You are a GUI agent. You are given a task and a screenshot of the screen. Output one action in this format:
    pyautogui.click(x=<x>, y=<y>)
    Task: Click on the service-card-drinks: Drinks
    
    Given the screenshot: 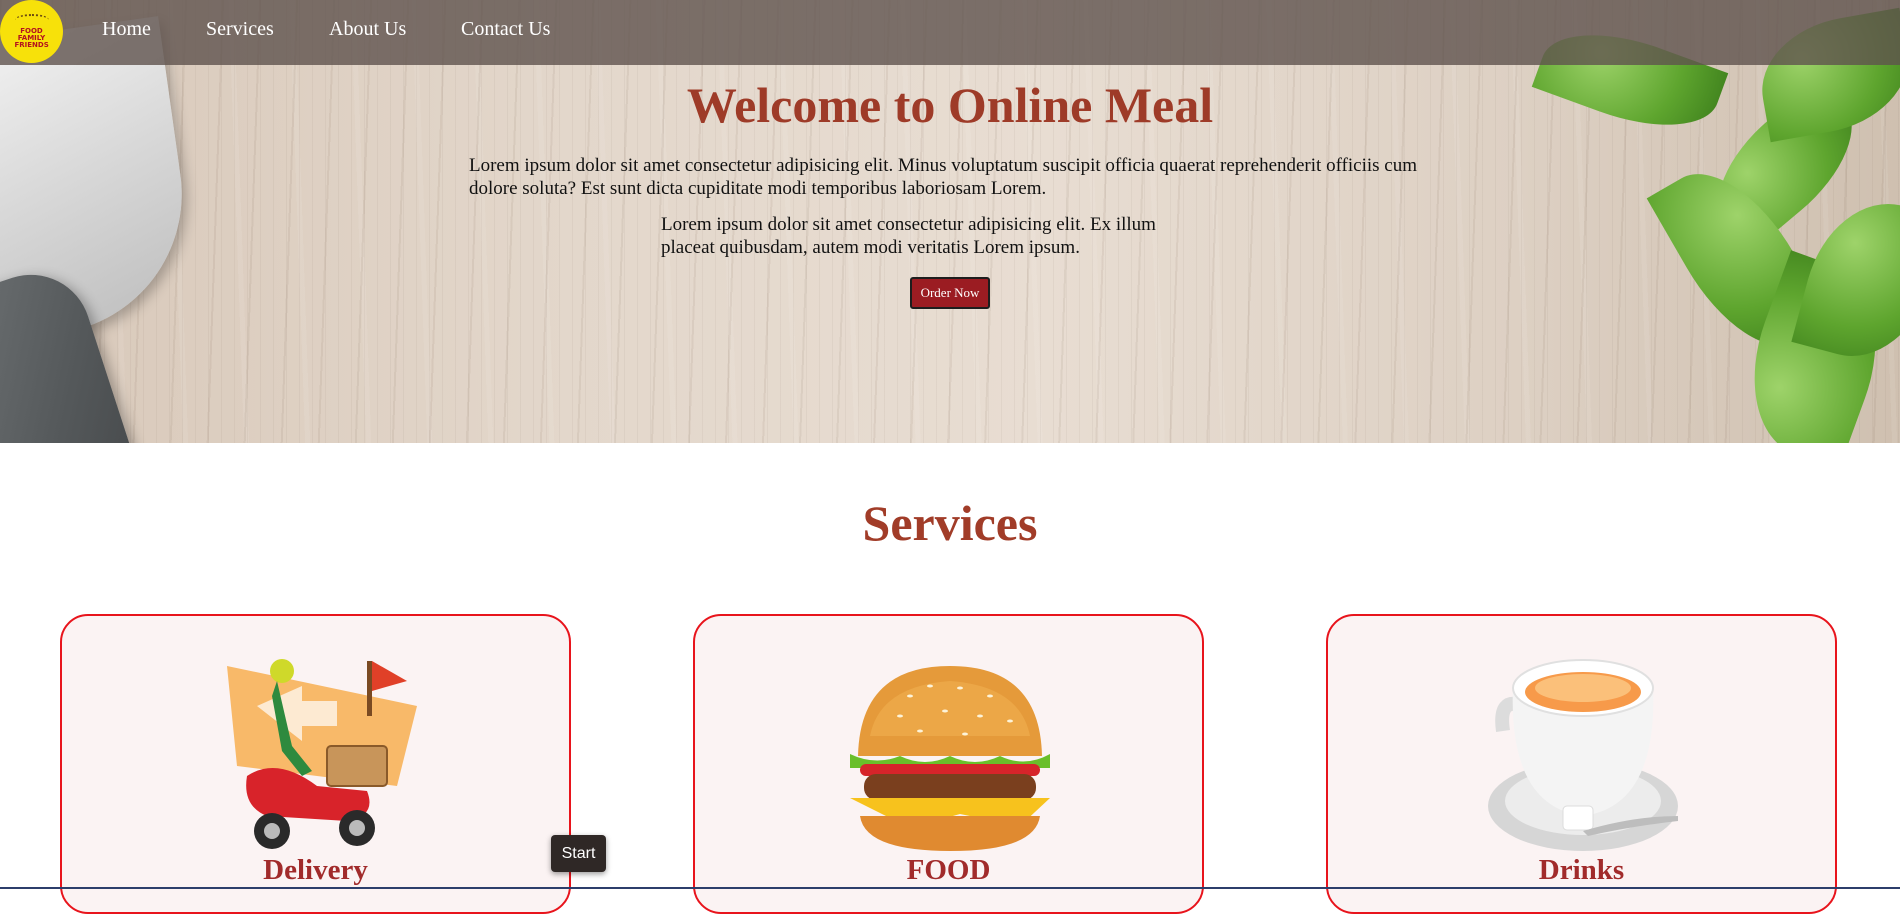 What is the action you would take?
    pyautogui.click(x=1581, y=764)
    